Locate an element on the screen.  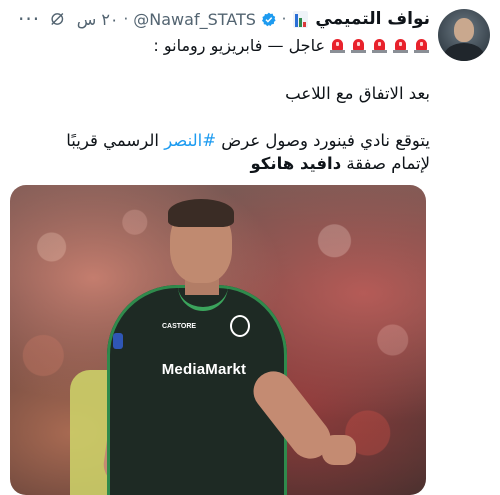
tweet-paragraph-3: لإتمام صفقة دافيد هانكو is located at coordinates (225, 164).